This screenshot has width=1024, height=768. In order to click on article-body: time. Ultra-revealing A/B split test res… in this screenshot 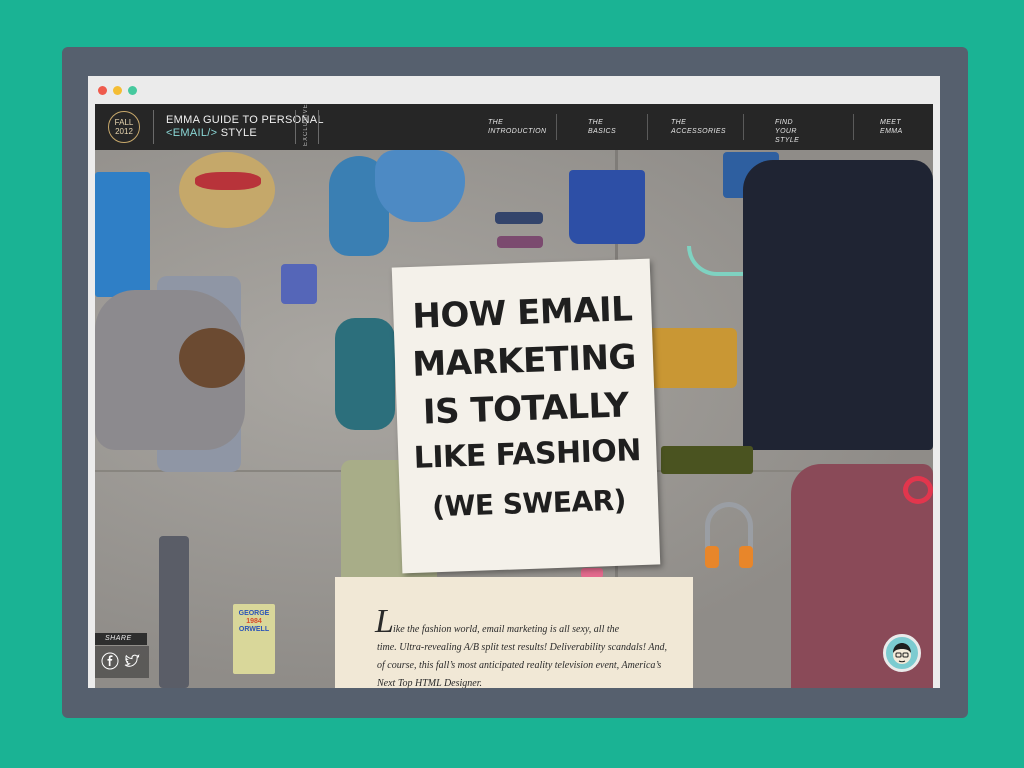, I will do `click(522, 665)`.